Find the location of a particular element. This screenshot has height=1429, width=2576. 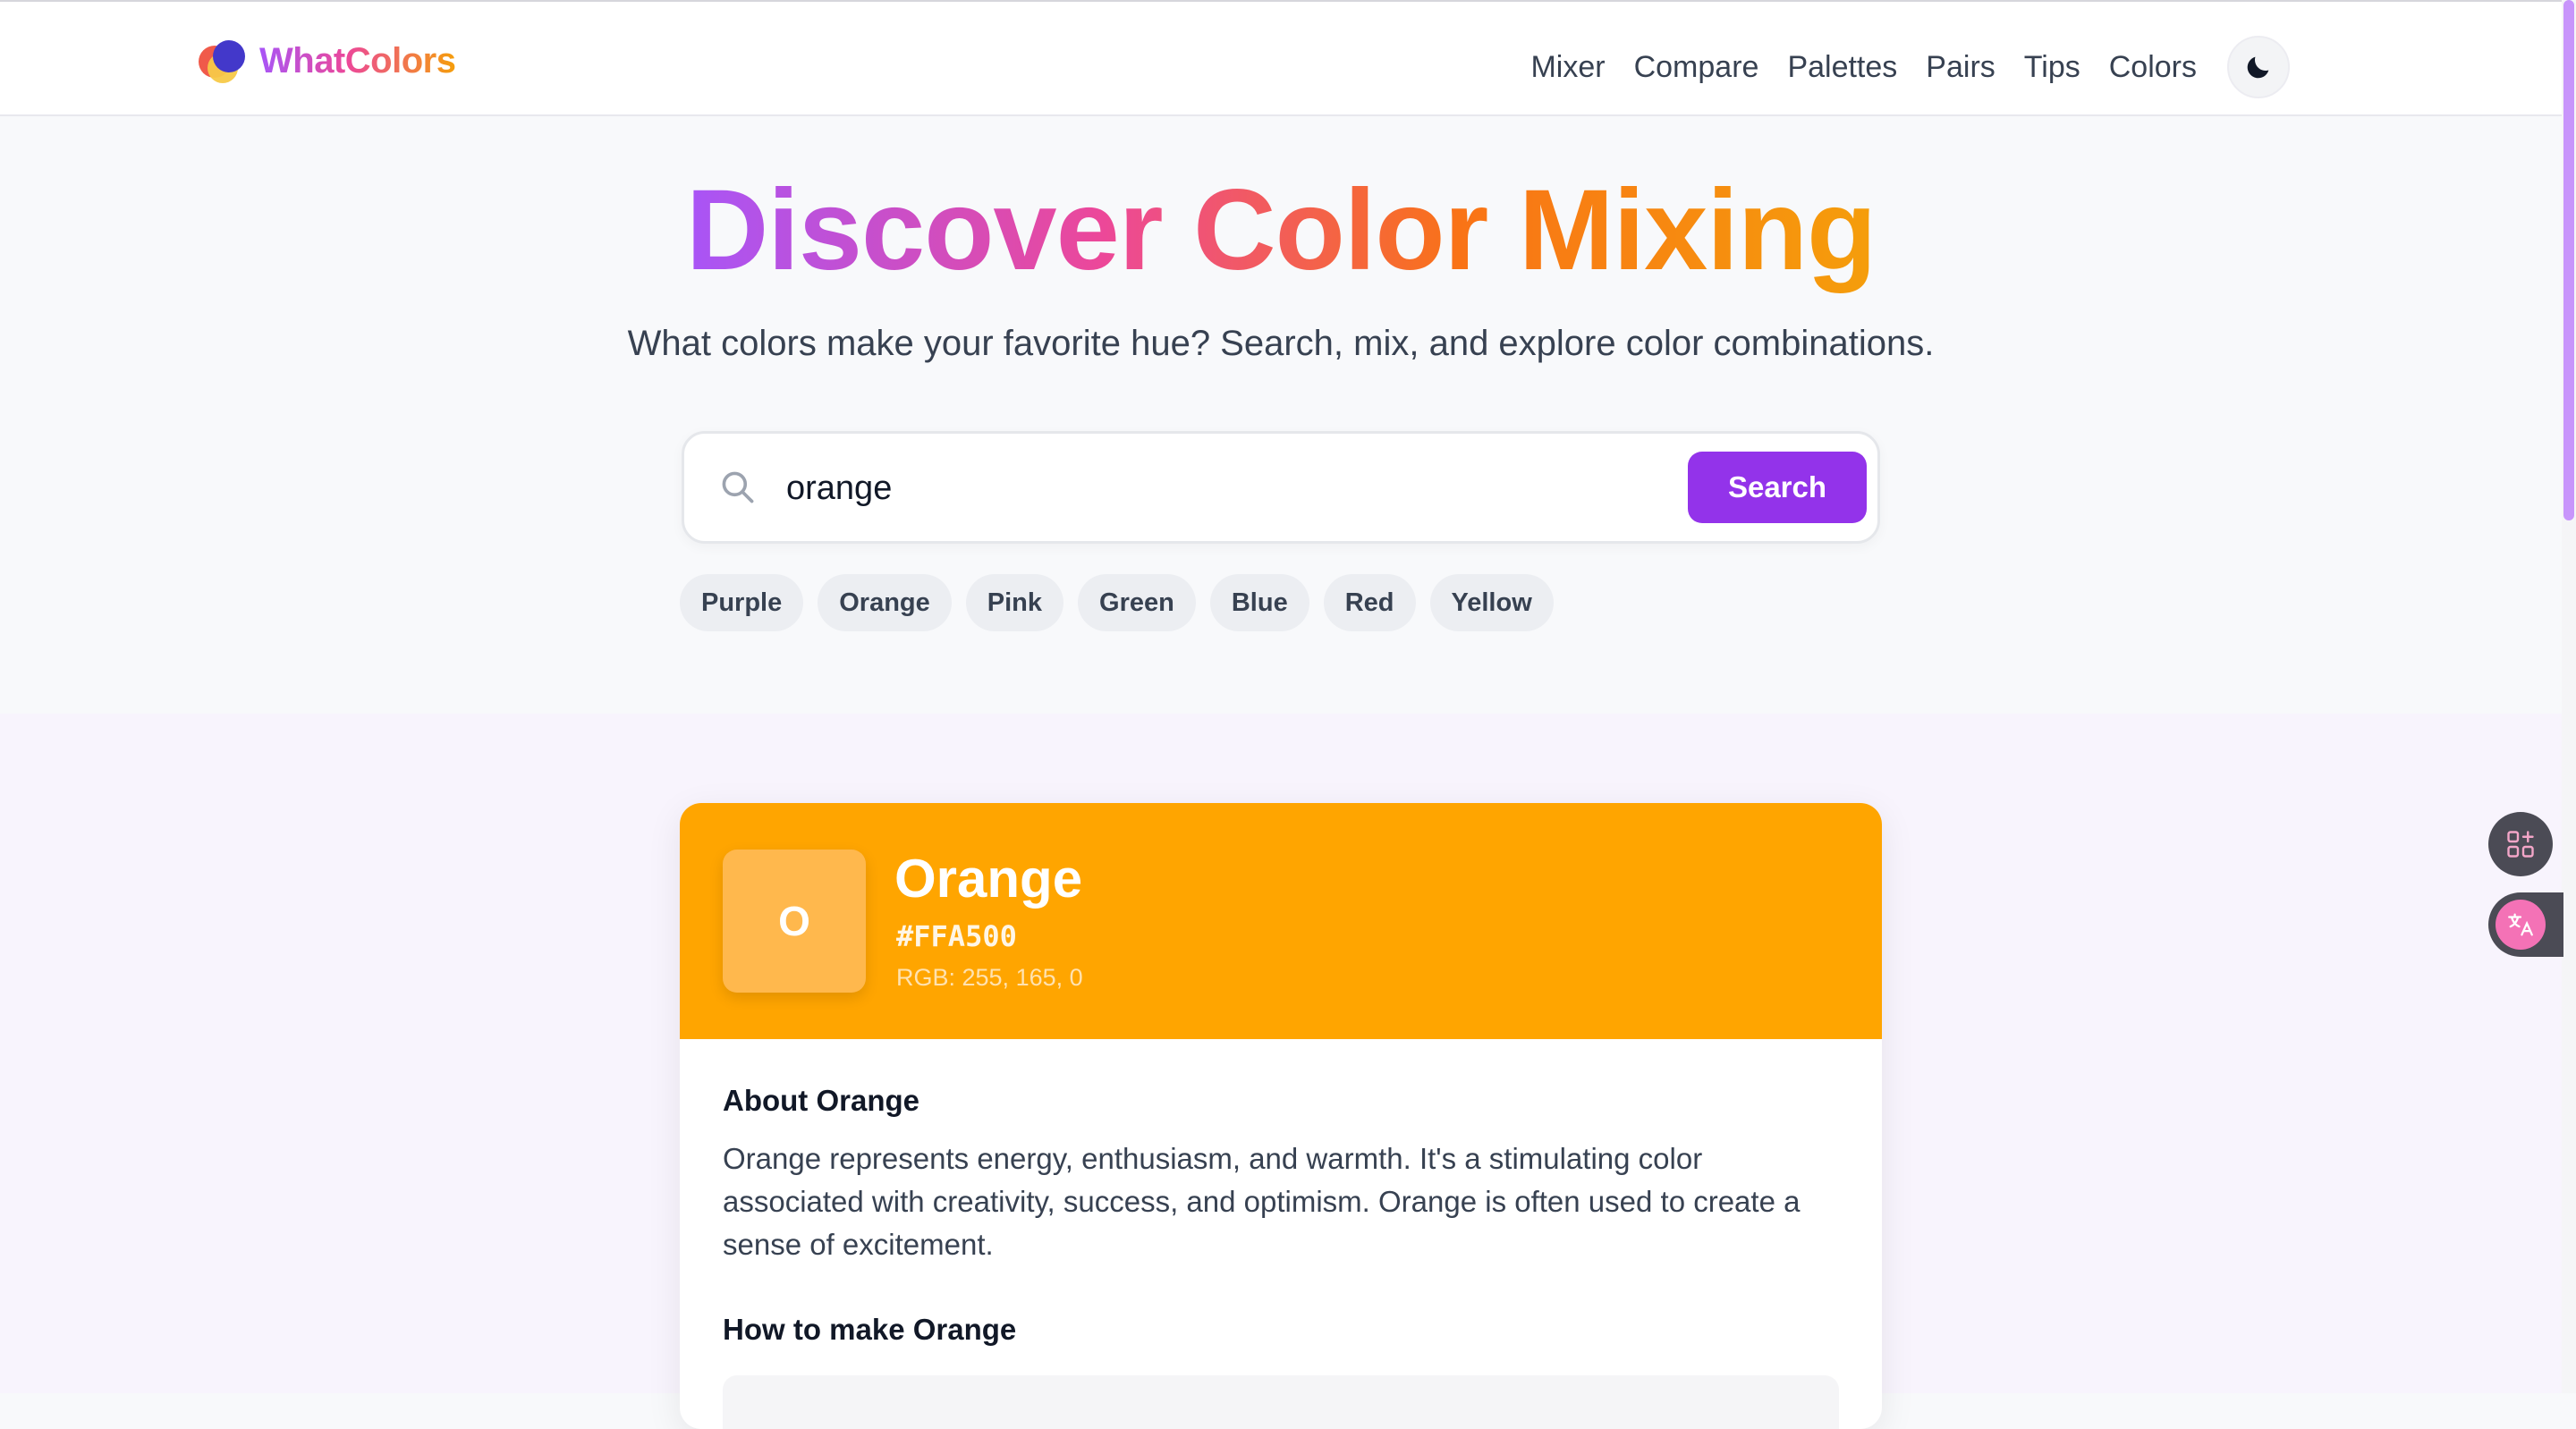

nav-palettes: Palettes is located at coordinates (1842, 67).